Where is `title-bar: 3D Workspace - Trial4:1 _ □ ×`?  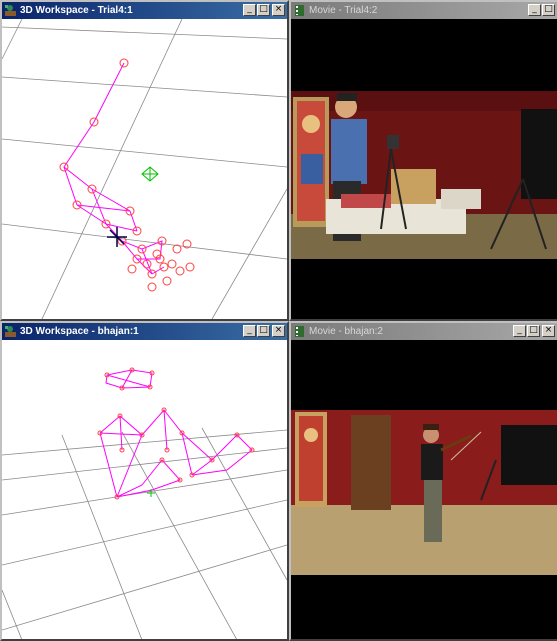 title-bar: 3D Workspace - Trial4:1 _ □ × is located at coordinates (144, 10).